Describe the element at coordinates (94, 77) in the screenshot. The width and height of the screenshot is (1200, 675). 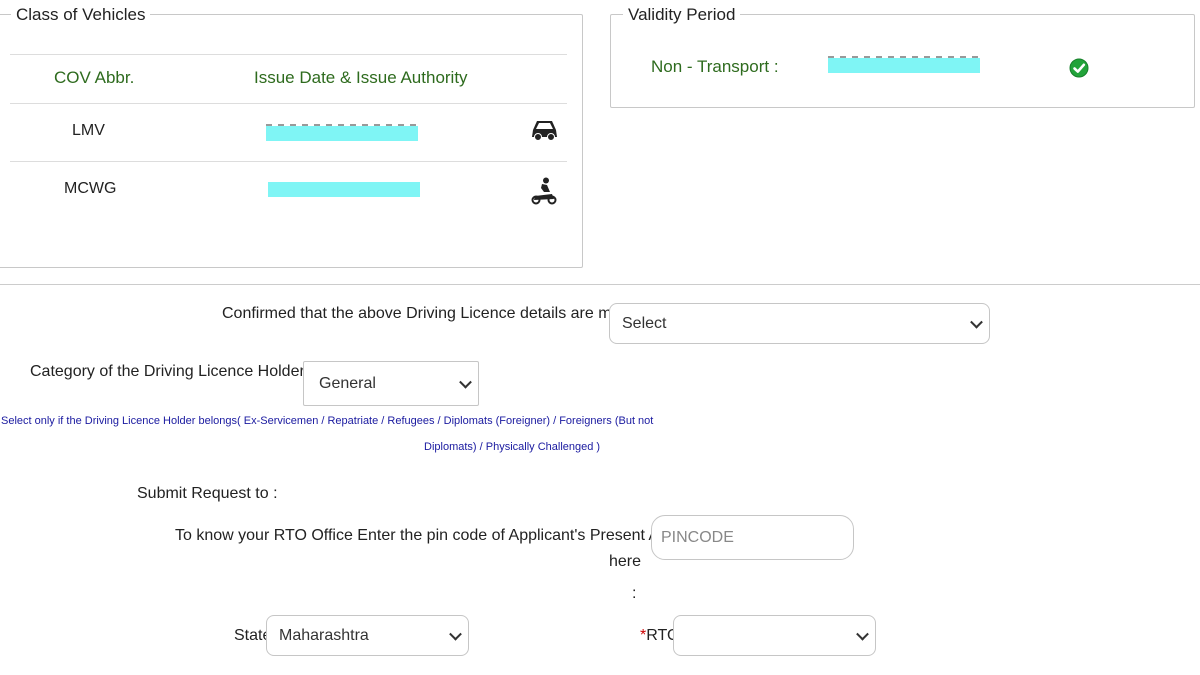
I see `cov-abbr-header: COV Abbr.` at that location.